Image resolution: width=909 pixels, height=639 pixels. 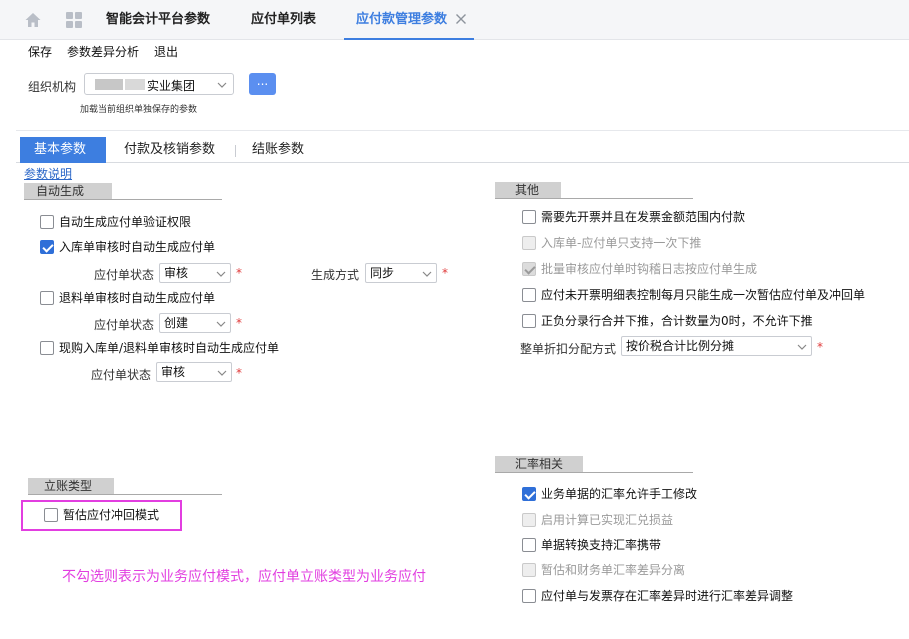 I want to click on fx-carry-on-convert-option: 单据转换支持汇率携带, so click(x=591, y=546).